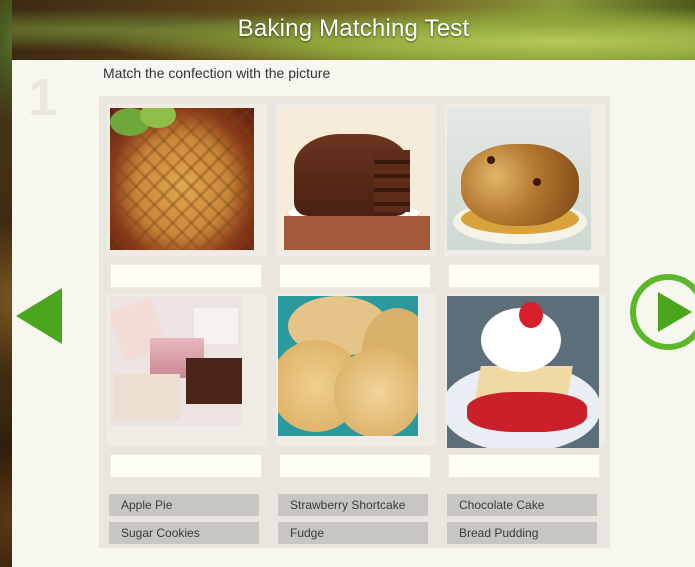 The width and height of the screenshot is (695, 567). Describe the element at coordinates (353, 533) in the screenshot. I see `answer-chip-fudge: Fudge` at that location.